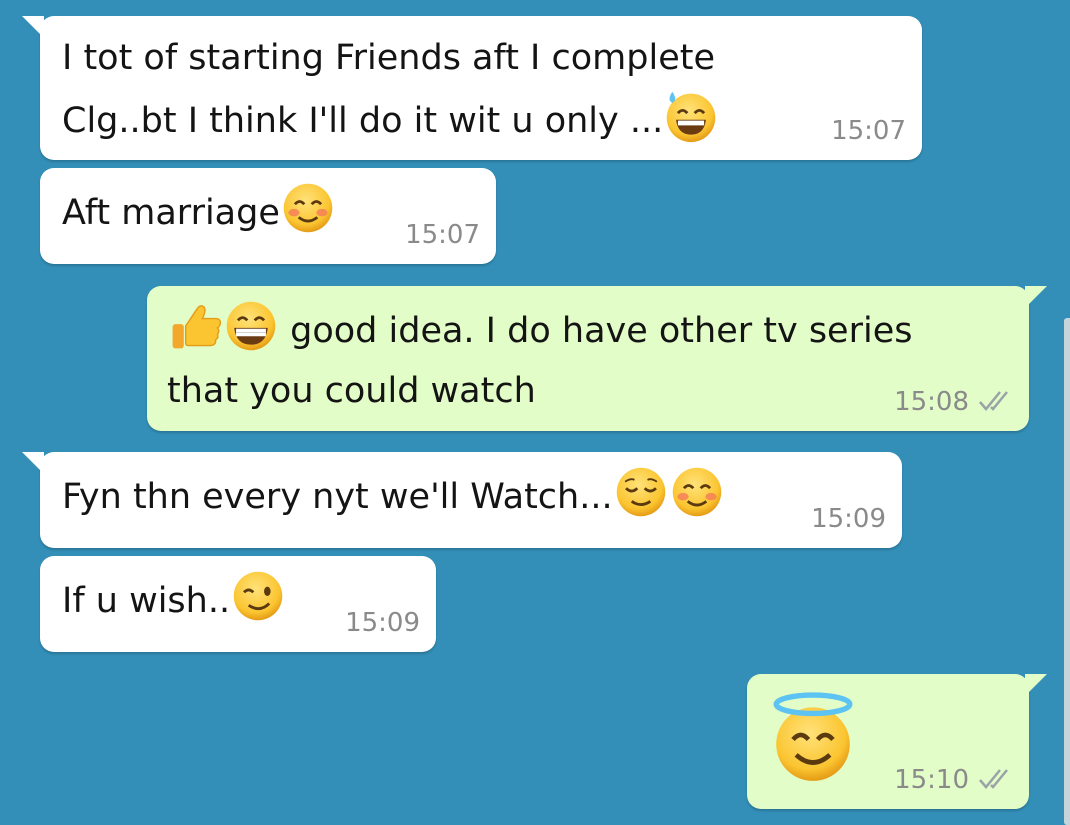 The width and height of the screenshot is (1070, 825). What do you see at coordinates (1067, 571) in the screenshot?
I see `scrollbar` at bounding box center [1067, 571].